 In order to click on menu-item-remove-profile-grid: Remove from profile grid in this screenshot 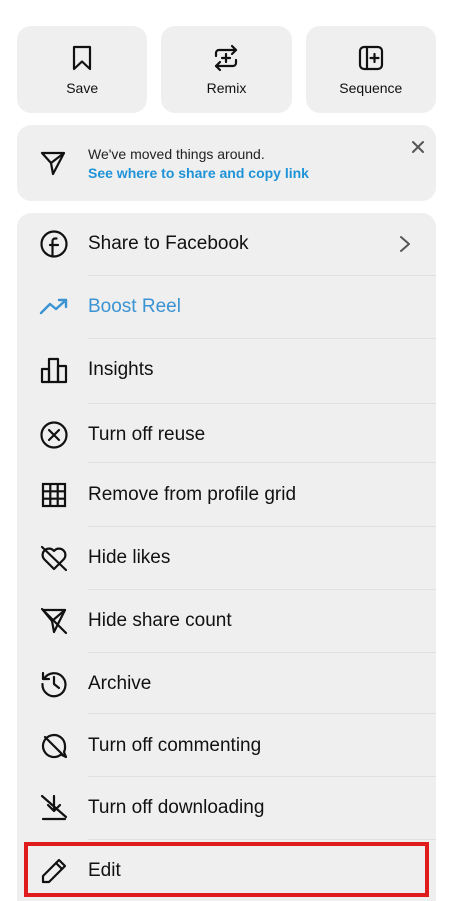, I will do `click(226, 495)`.